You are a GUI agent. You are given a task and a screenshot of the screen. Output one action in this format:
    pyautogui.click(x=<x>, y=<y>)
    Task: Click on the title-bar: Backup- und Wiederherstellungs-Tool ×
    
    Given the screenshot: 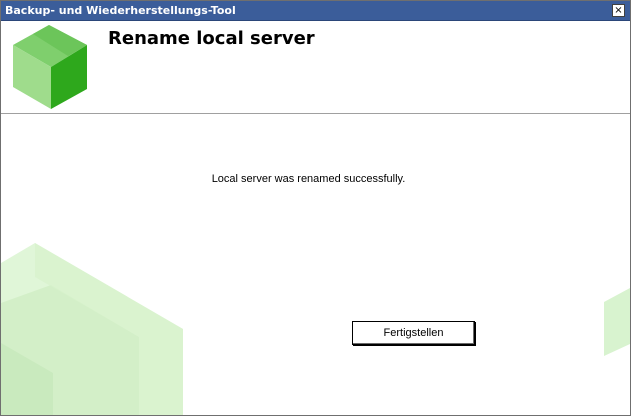 What is the action you would take?
    pyautogui.click(x=315, y=11)
    